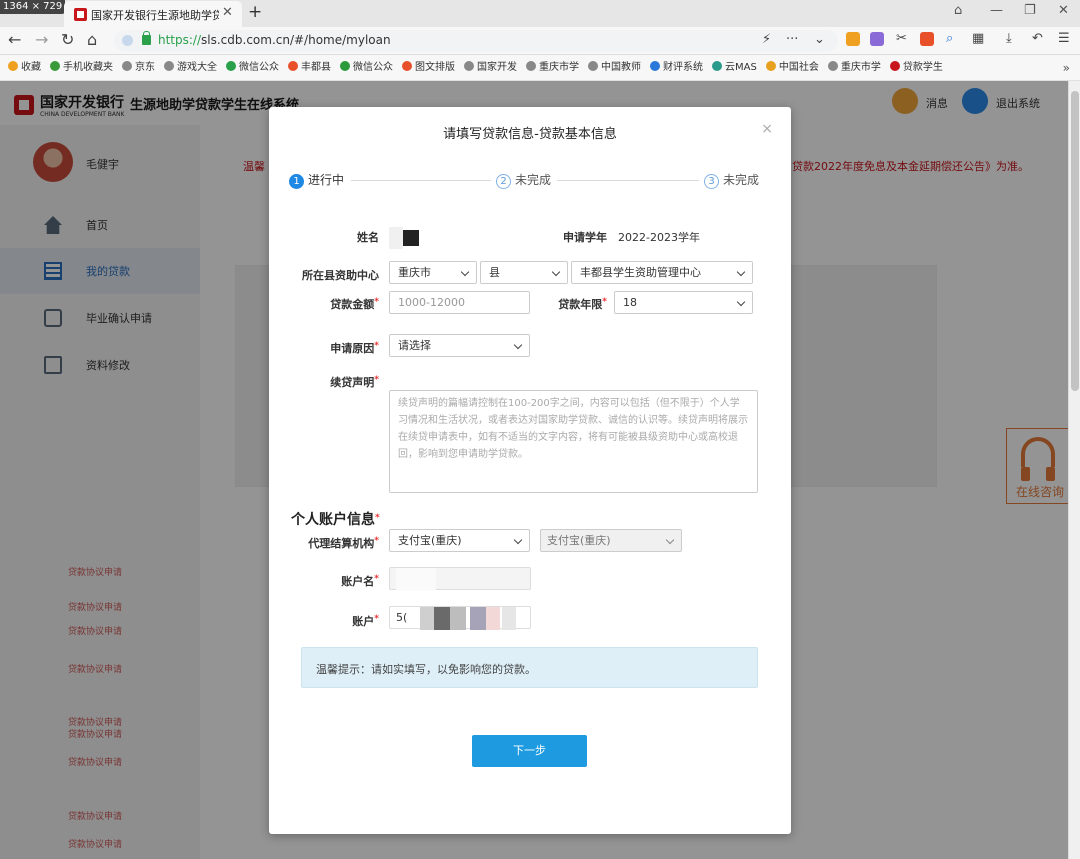 The height and width of the screenshot is (859, 1080). I want to click on bookmark-item: 图文排版, so click(428, 67).